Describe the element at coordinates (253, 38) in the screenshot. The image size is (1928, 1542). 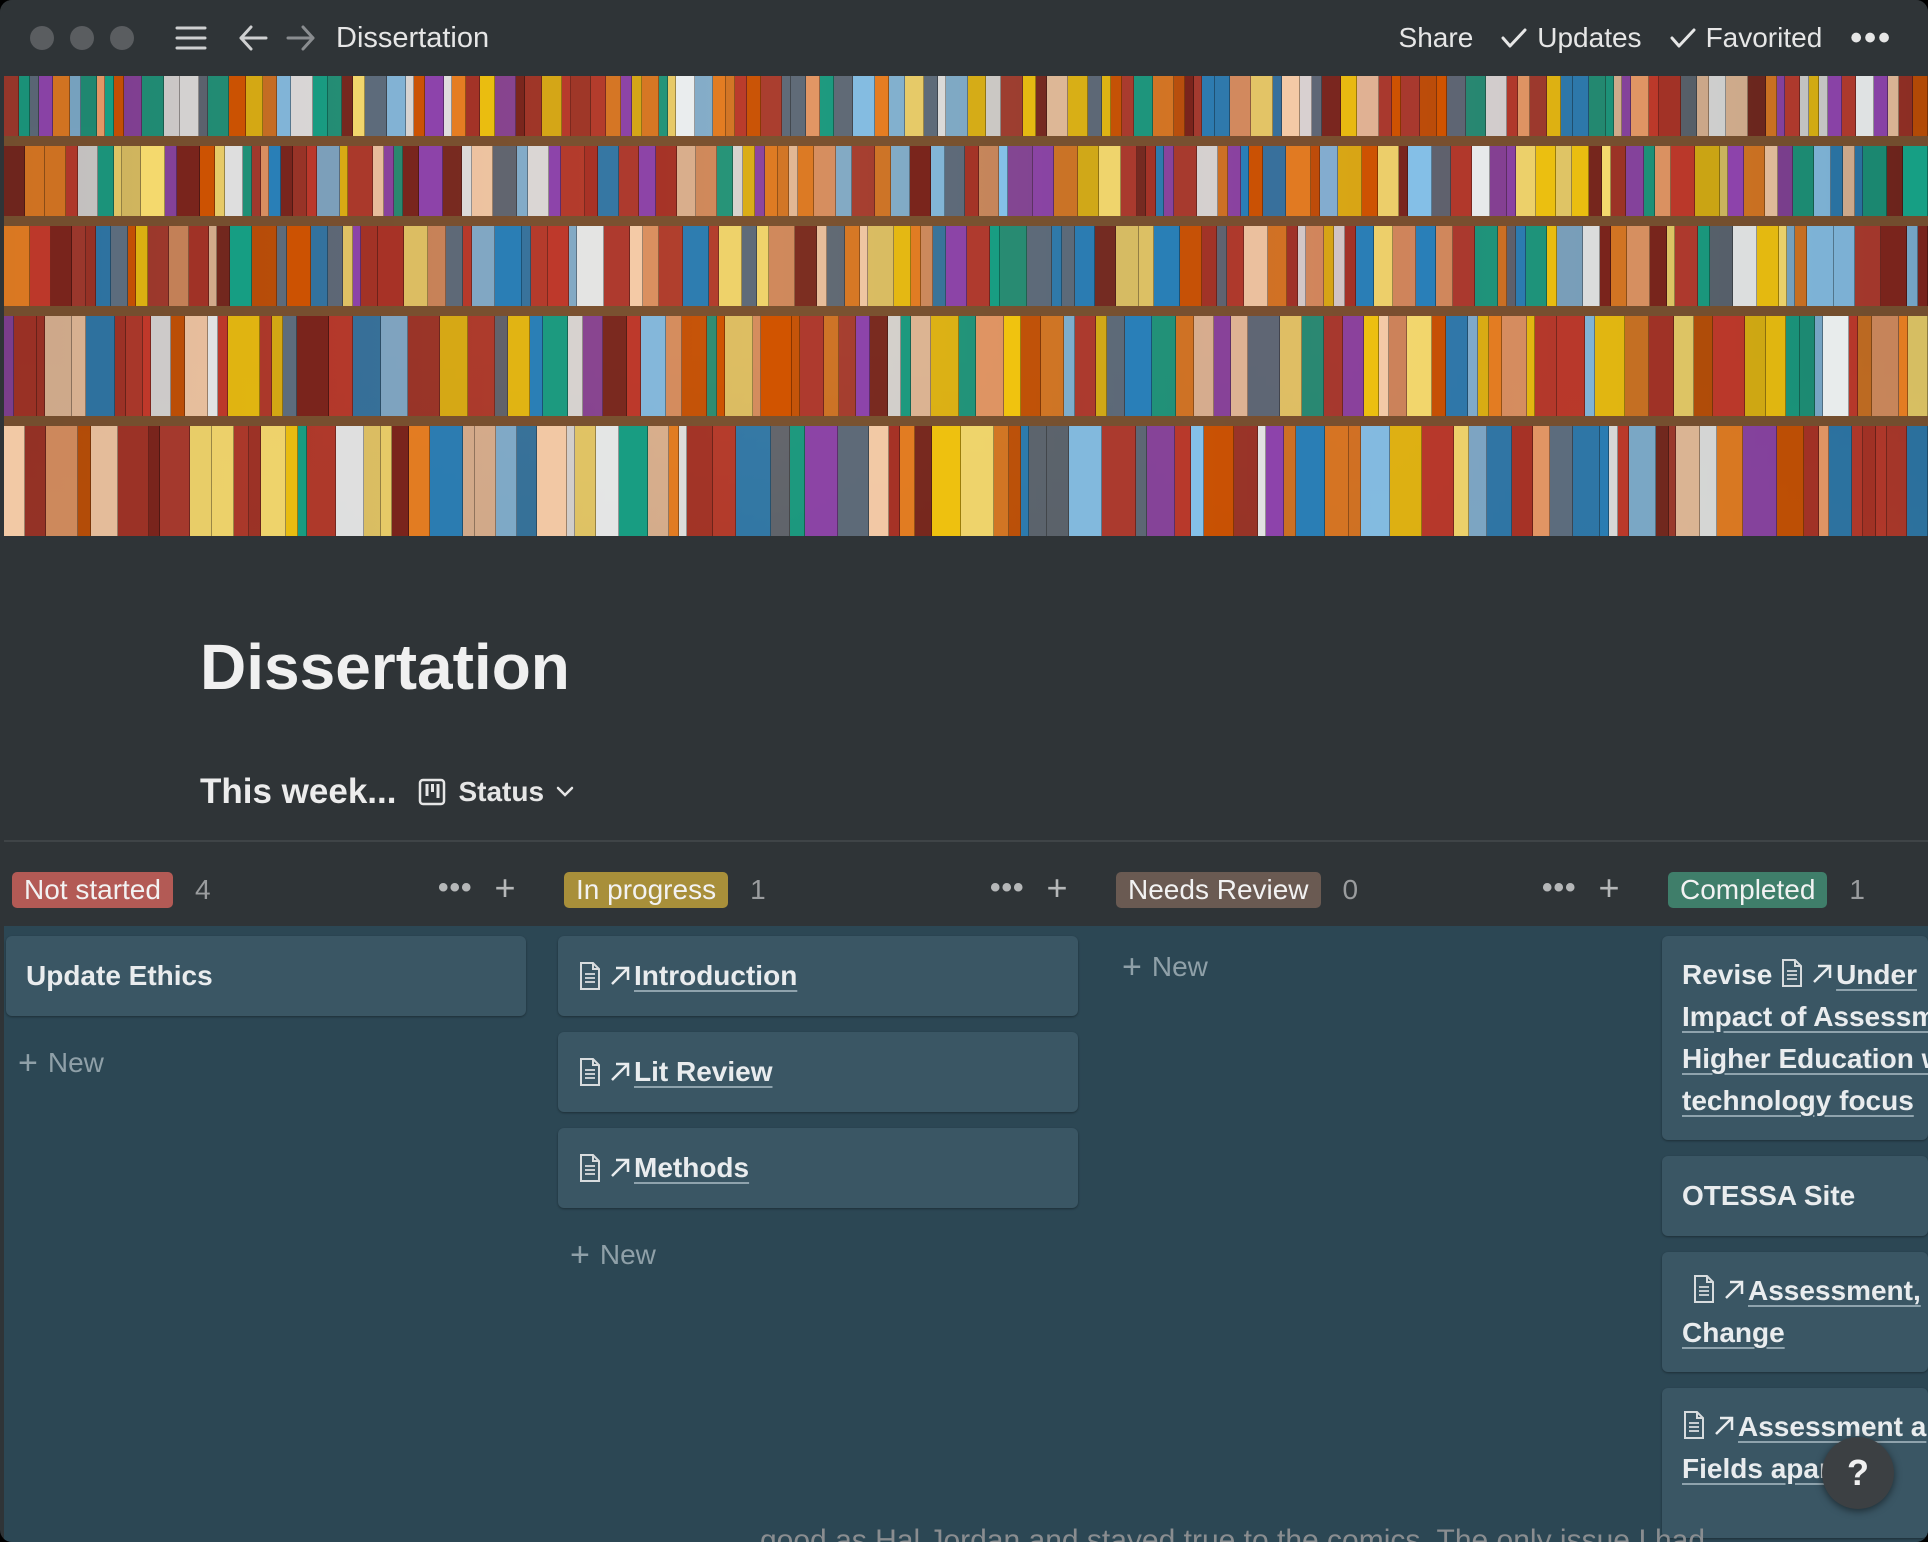
I see `back-arrow-icon` at that location.